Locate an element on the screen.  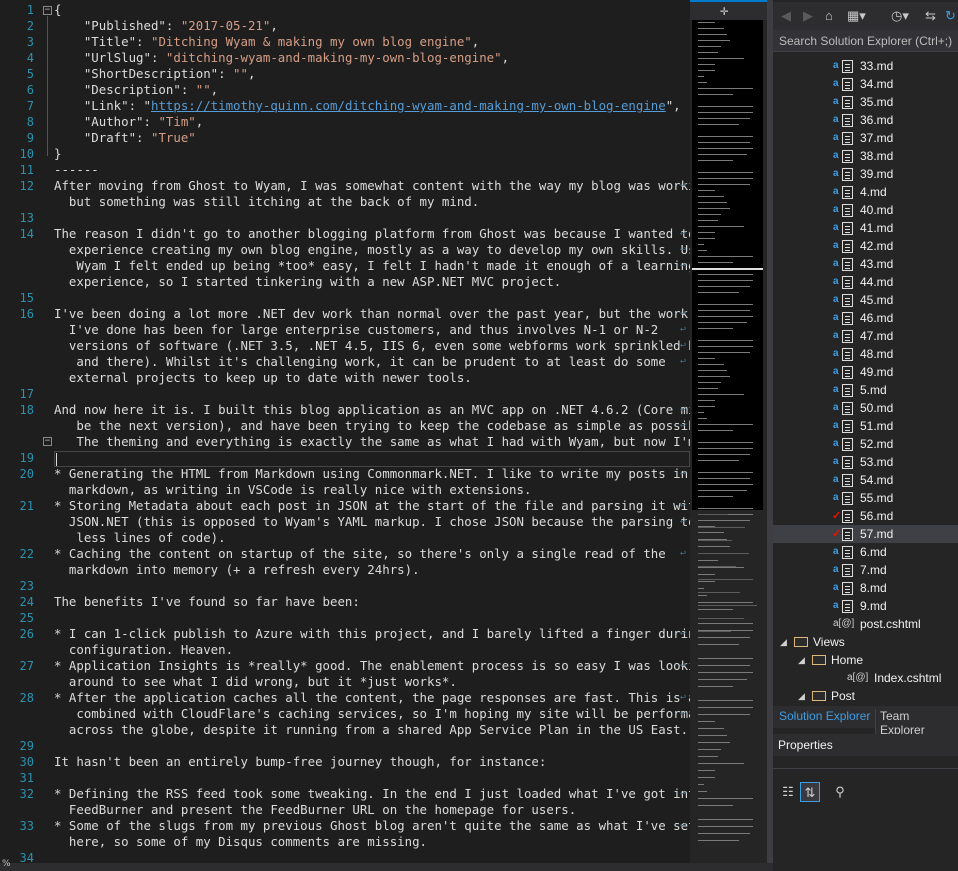
tree-item-file: a 35.md is located at coordinates (865, 102).